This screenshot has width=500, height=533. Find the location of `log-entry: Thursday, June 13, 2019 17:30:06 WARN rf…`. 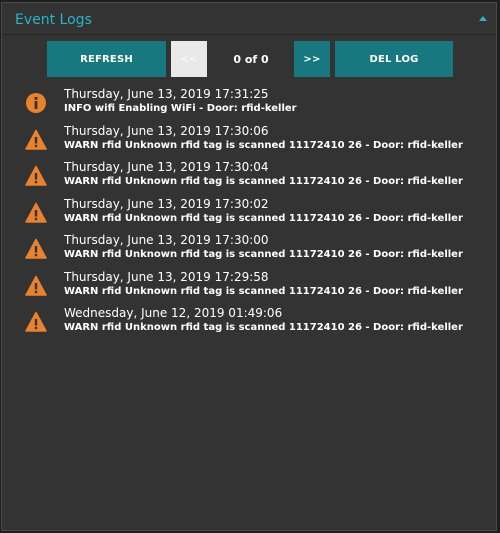

log-entry: Thursday, June 13, 2019 17:30:06 WARN rf… is located at coordinates (249, 142).